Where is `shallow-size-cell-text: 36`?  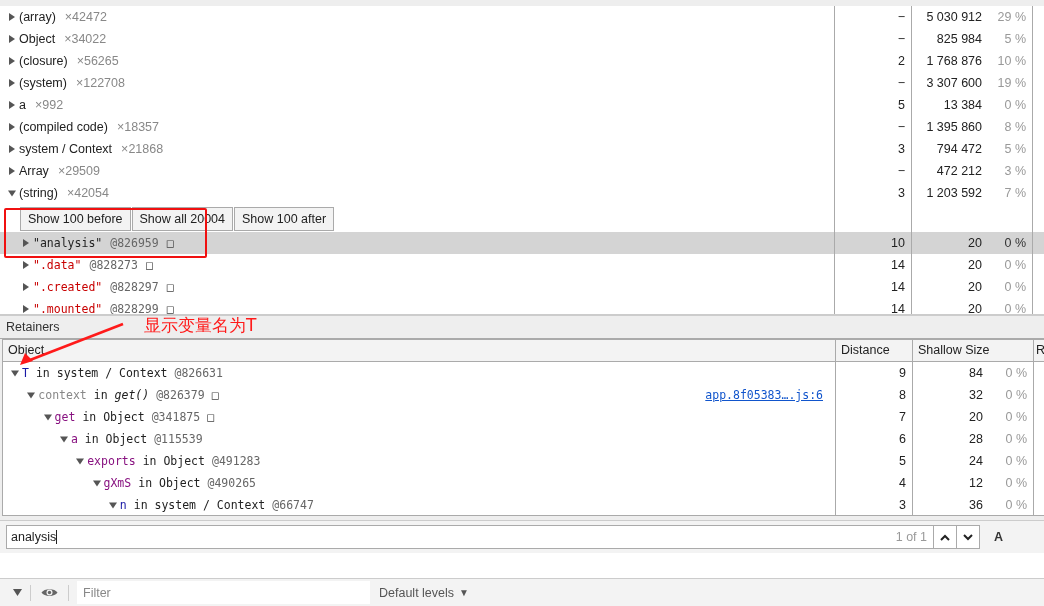 shallow-size-cell-text: 36 is located at coordinates (976, 505).